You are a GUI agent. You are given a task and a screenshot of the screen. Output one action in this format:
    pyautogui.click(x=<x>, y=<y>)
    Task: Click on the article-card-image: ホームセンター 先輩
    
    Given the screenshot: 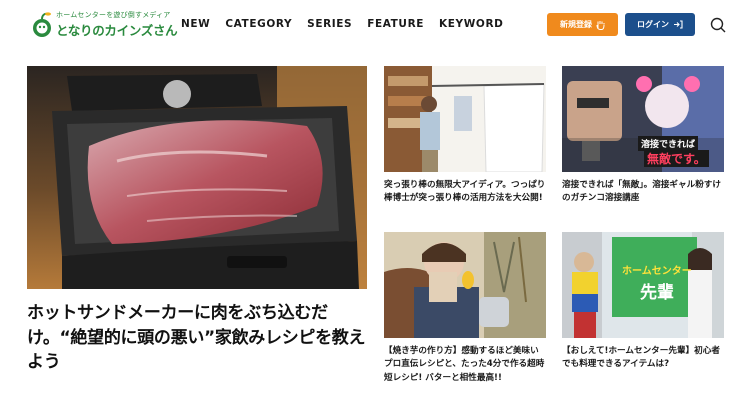 What is the action you would take?
    pyautogui.click(x=643, y=285)
    